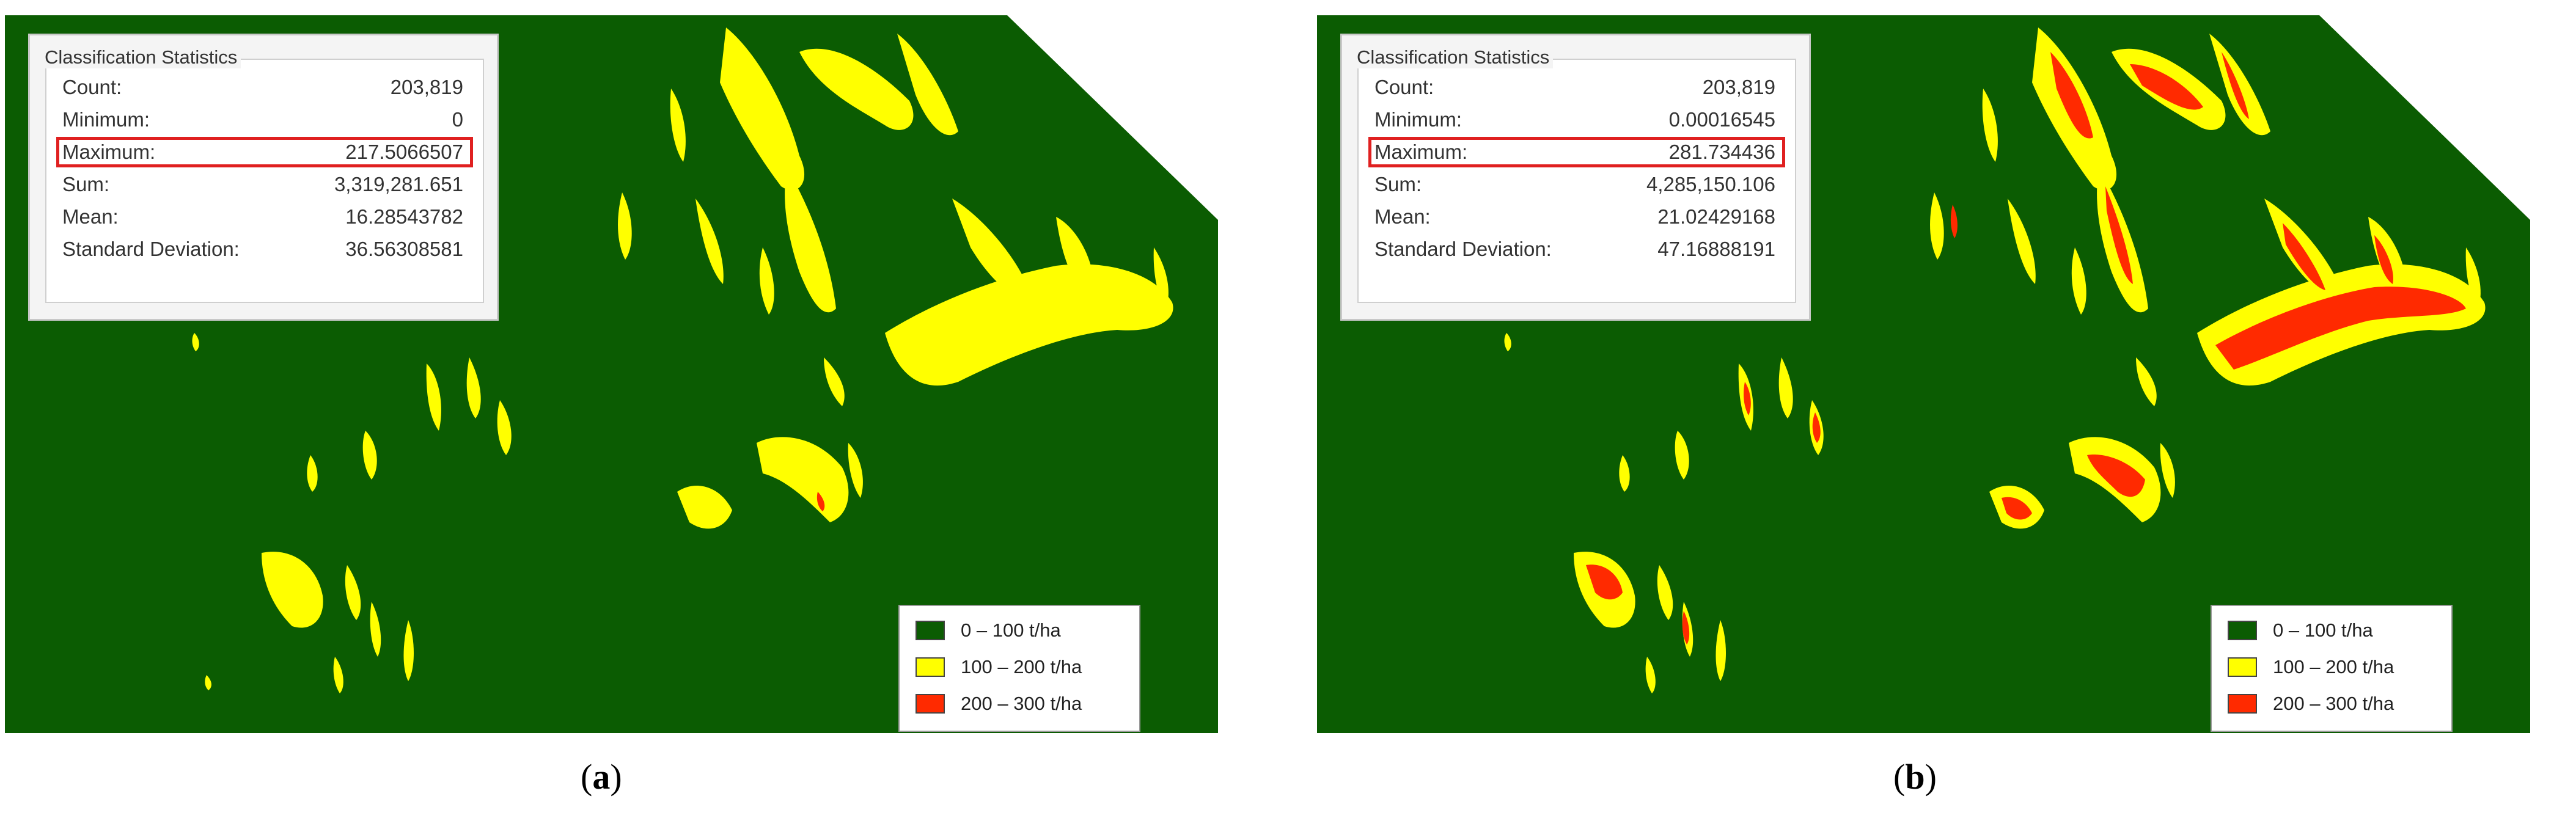  I want to click on stat-value: 281.734436, so click(1721, 152).